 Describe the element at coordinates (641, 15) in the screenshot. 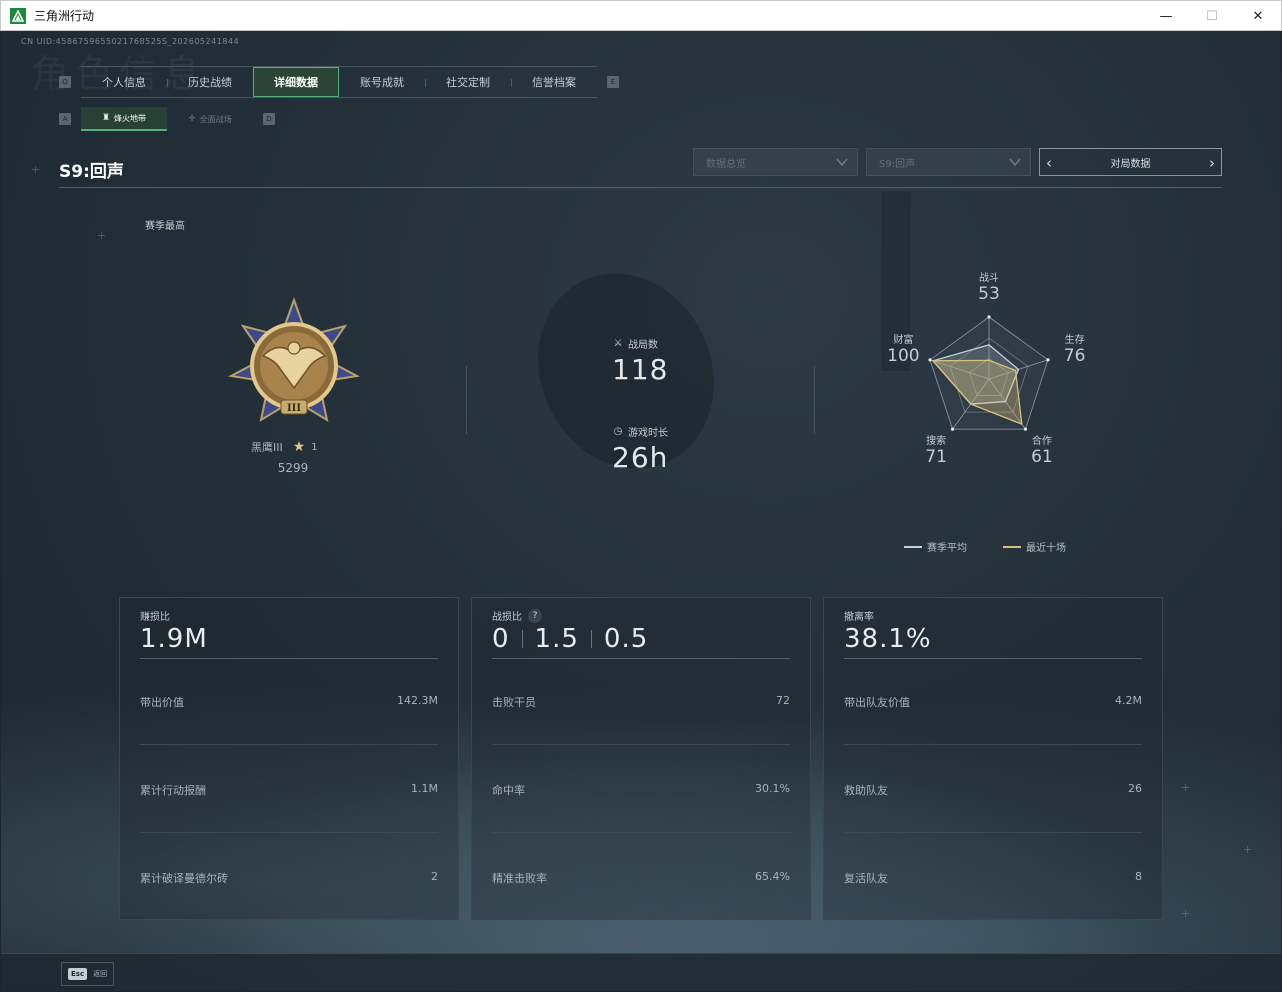

I see `window-titlebar: 三角洲行动 — ☐ ✕` at that location.